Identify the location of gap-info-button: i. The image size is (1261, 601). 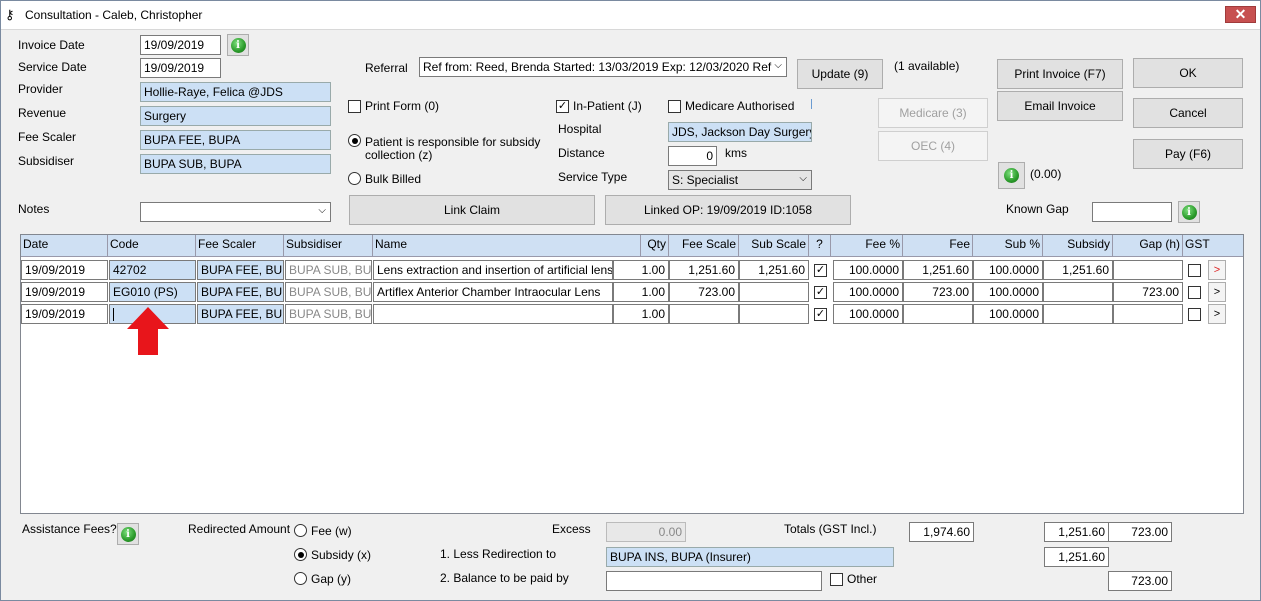
(1011, 175).